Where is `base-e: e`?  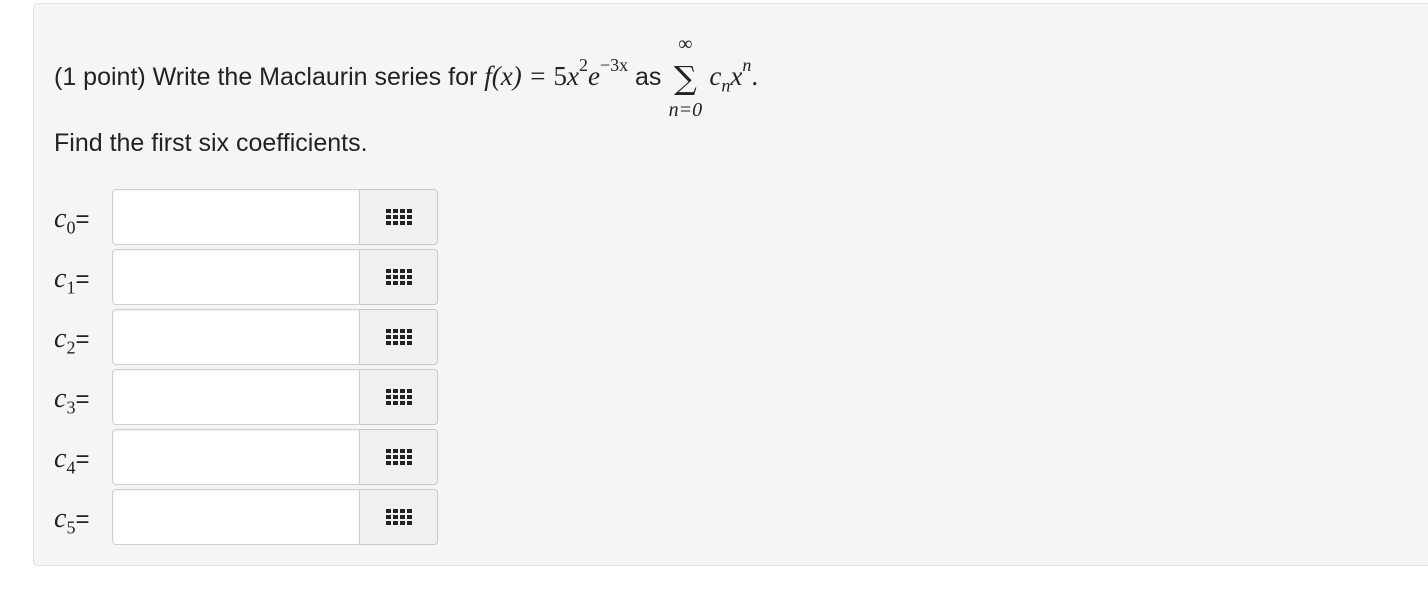 base-e: e is located at coordinates (593, 76).